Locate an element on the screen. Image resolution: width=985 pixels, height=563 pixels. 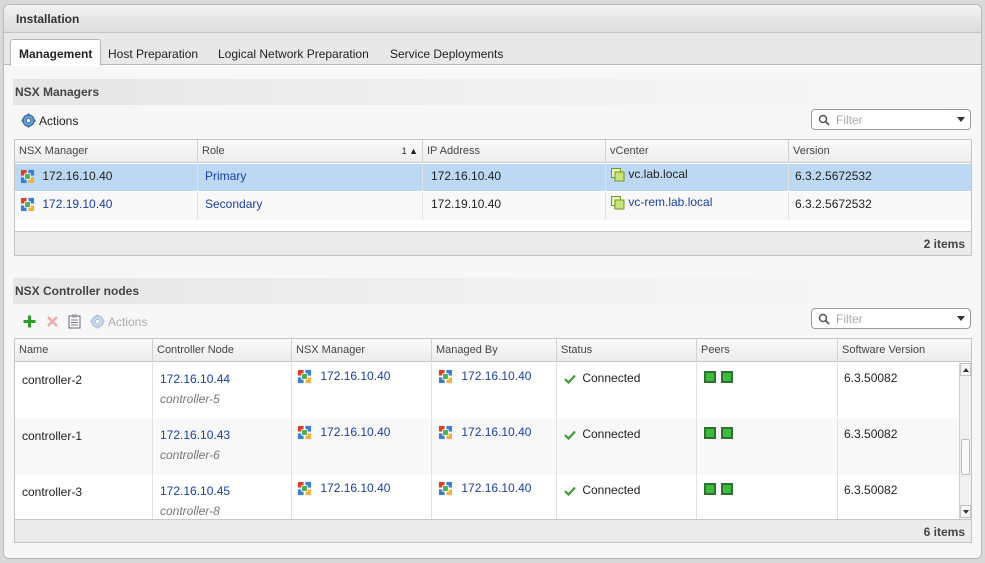
col-peers: Peers is located at coordinates (767, 350).